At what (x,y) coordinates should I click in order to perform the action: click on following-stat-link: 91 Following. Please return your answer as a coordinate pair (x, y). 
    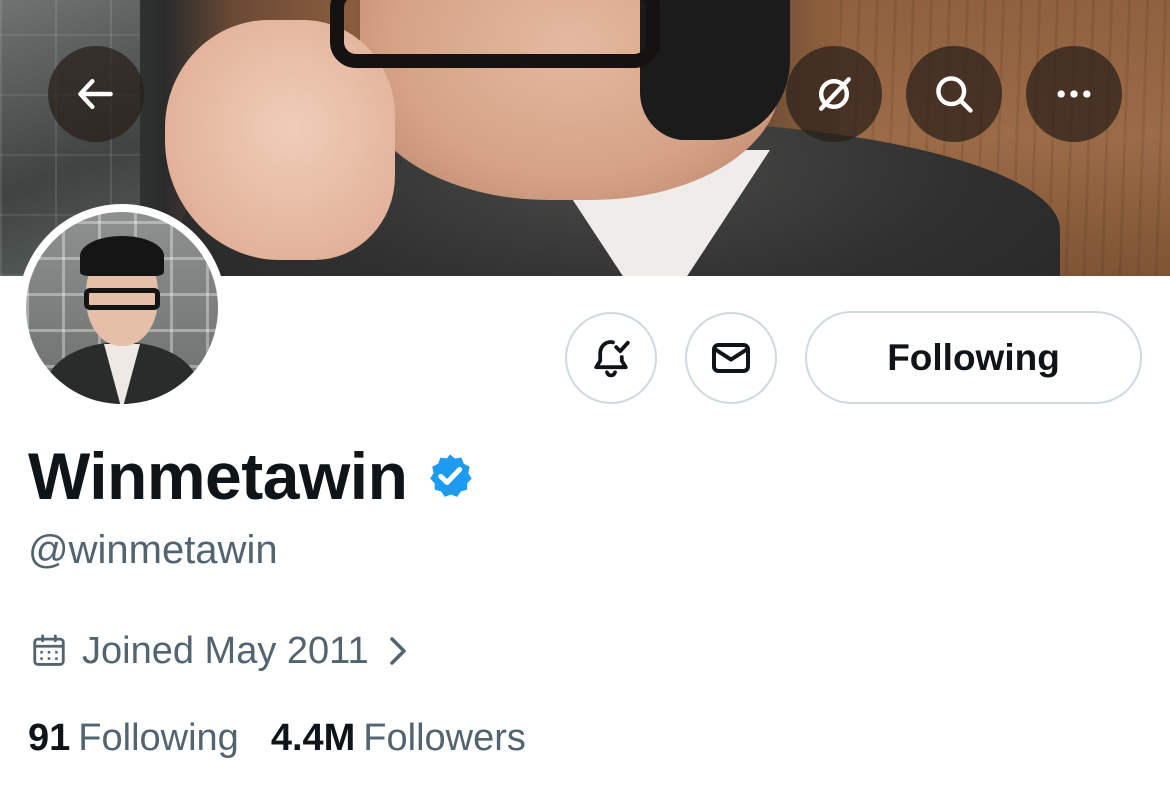
    Looking at the image, I should click on (133, 738).